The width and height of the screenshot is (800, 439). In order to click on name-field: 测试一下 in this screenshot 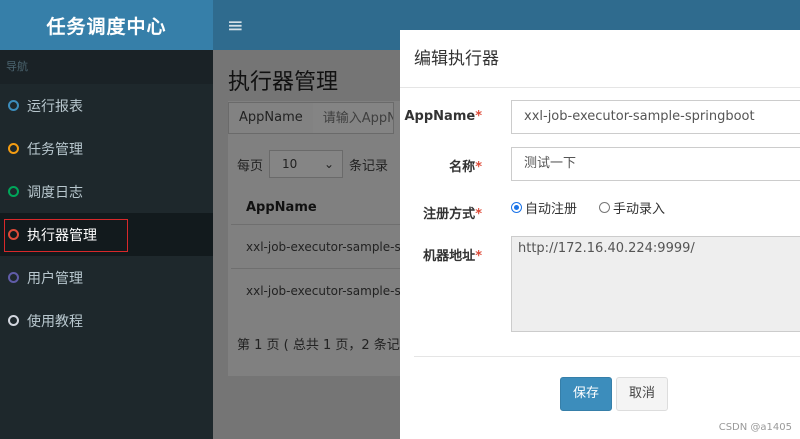, I will do `click(655, 164)`.